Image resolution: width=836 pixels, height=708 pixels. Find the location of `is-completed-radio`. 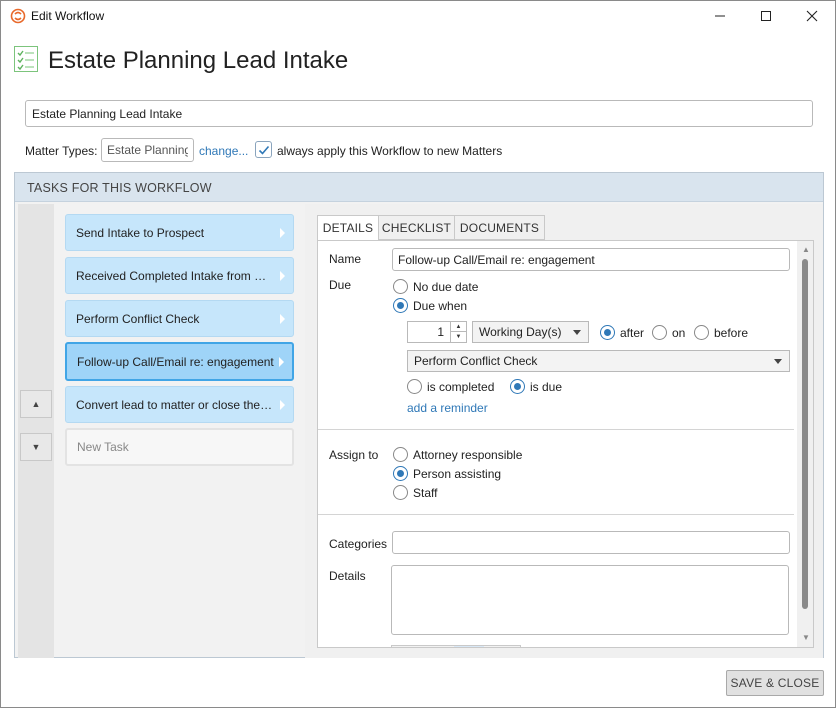

is-completed-radio is located at coordinates (414, 386).